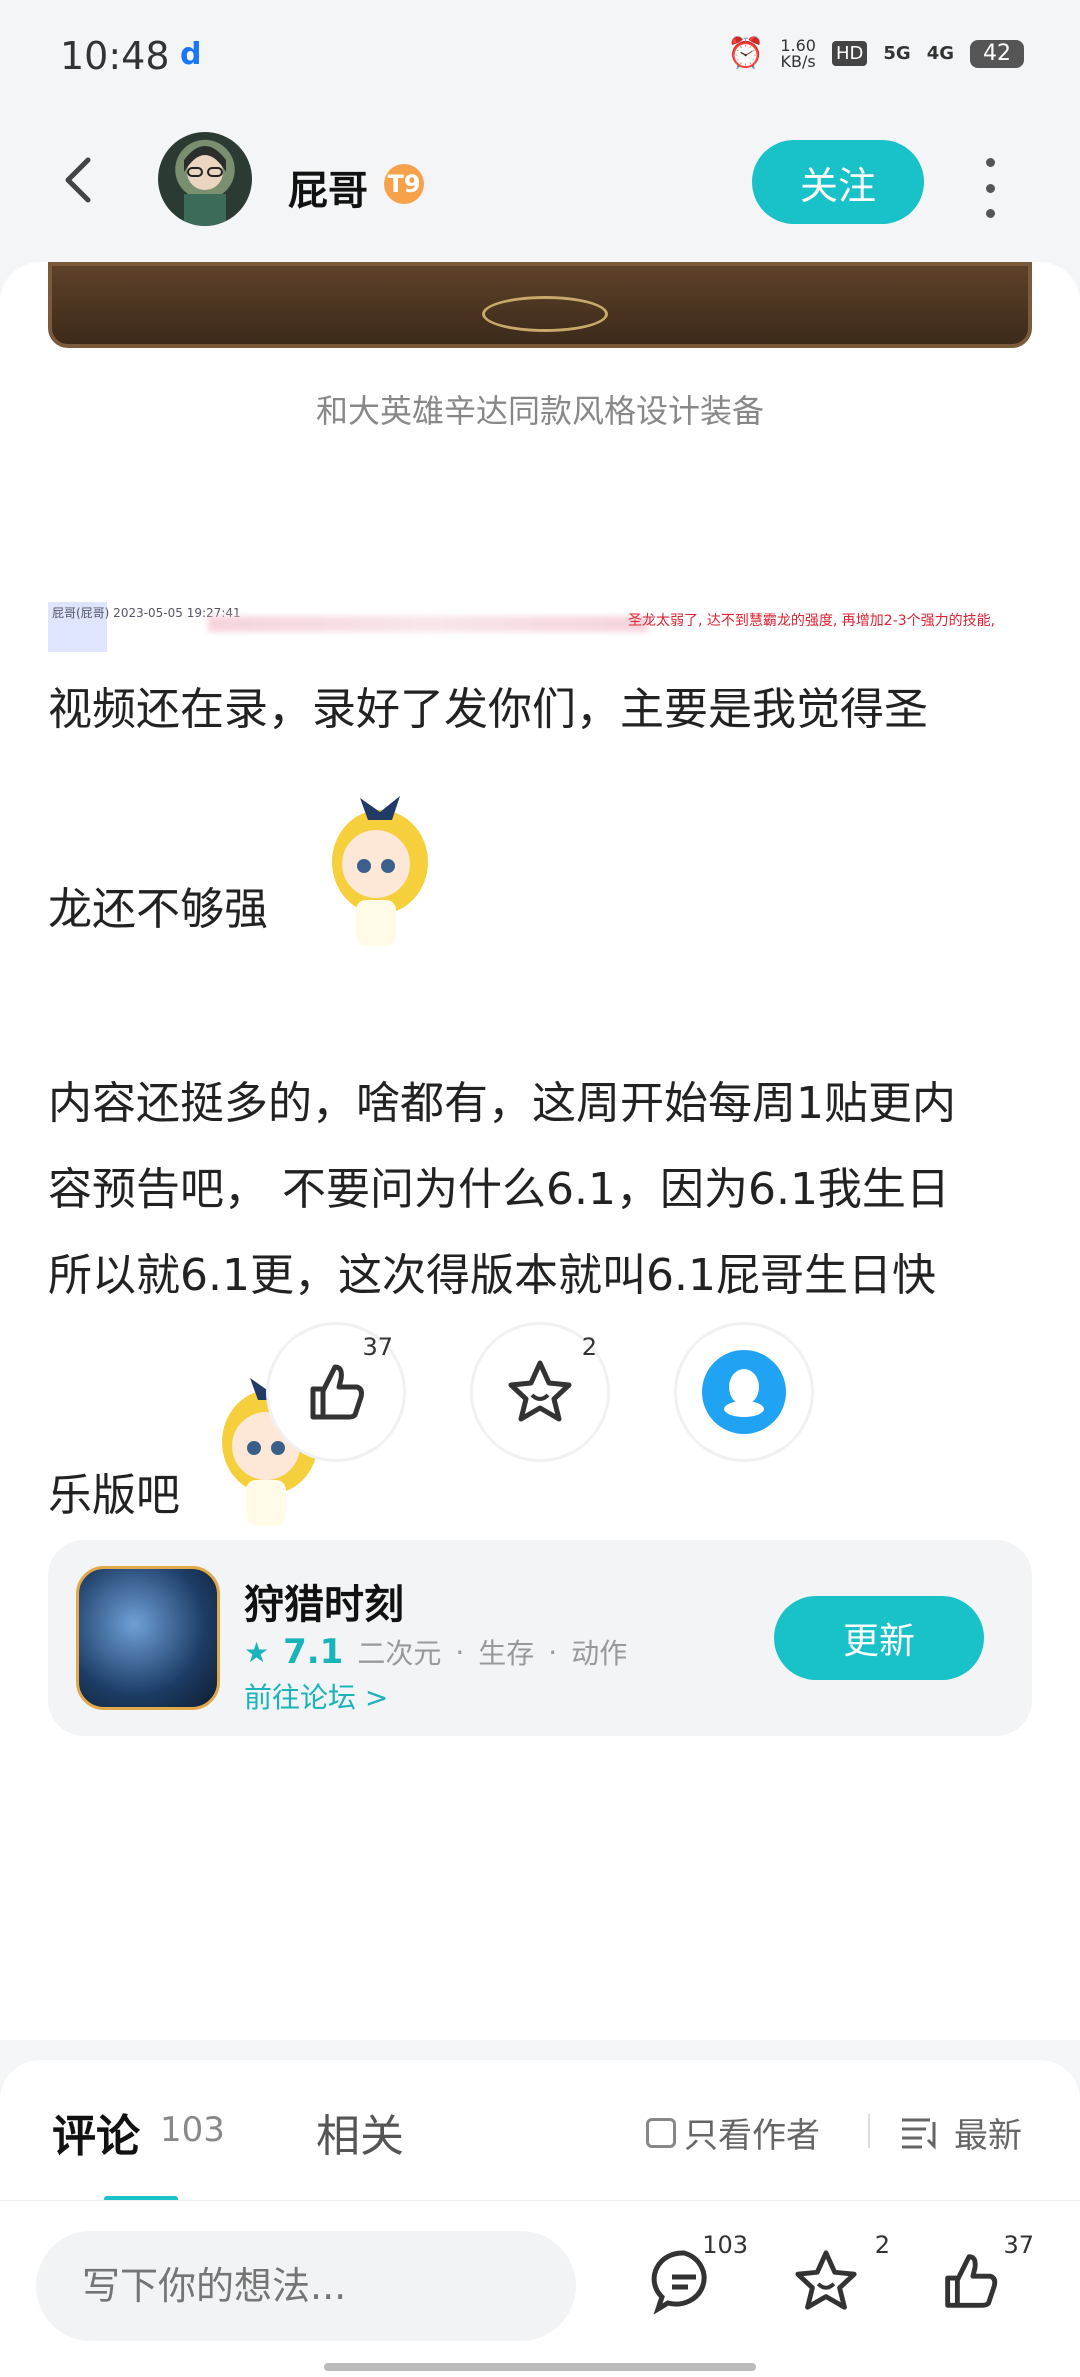 This screenshot has width=1080, height=2377. Describe the element at coordinates (540, 59) in the screenshot. I see `status-bar: 10:48 d ⏰ 1.60 KB/s HD 5G 4G 42` at that location.